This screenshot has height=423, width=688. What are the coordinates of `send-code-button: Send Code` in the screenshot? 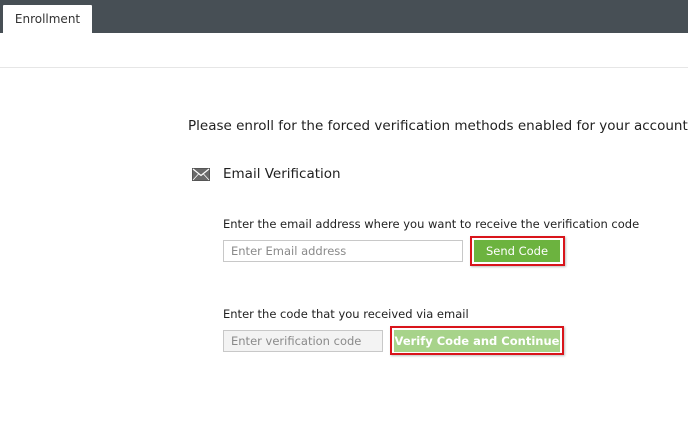 It's located at (517, 251).